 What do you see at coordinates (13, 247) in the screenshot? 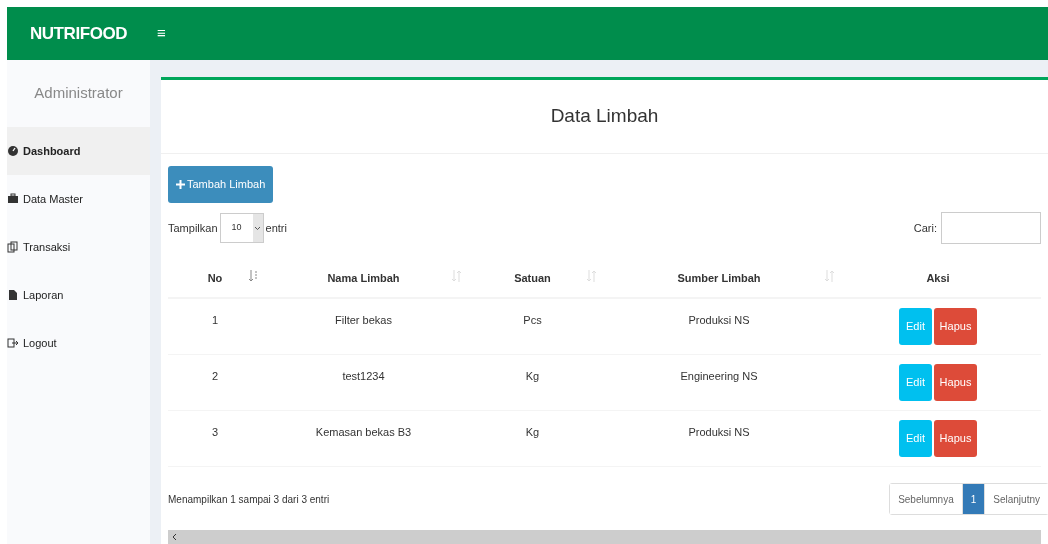
I see `copy-icon` at bounding box center [13, 247].